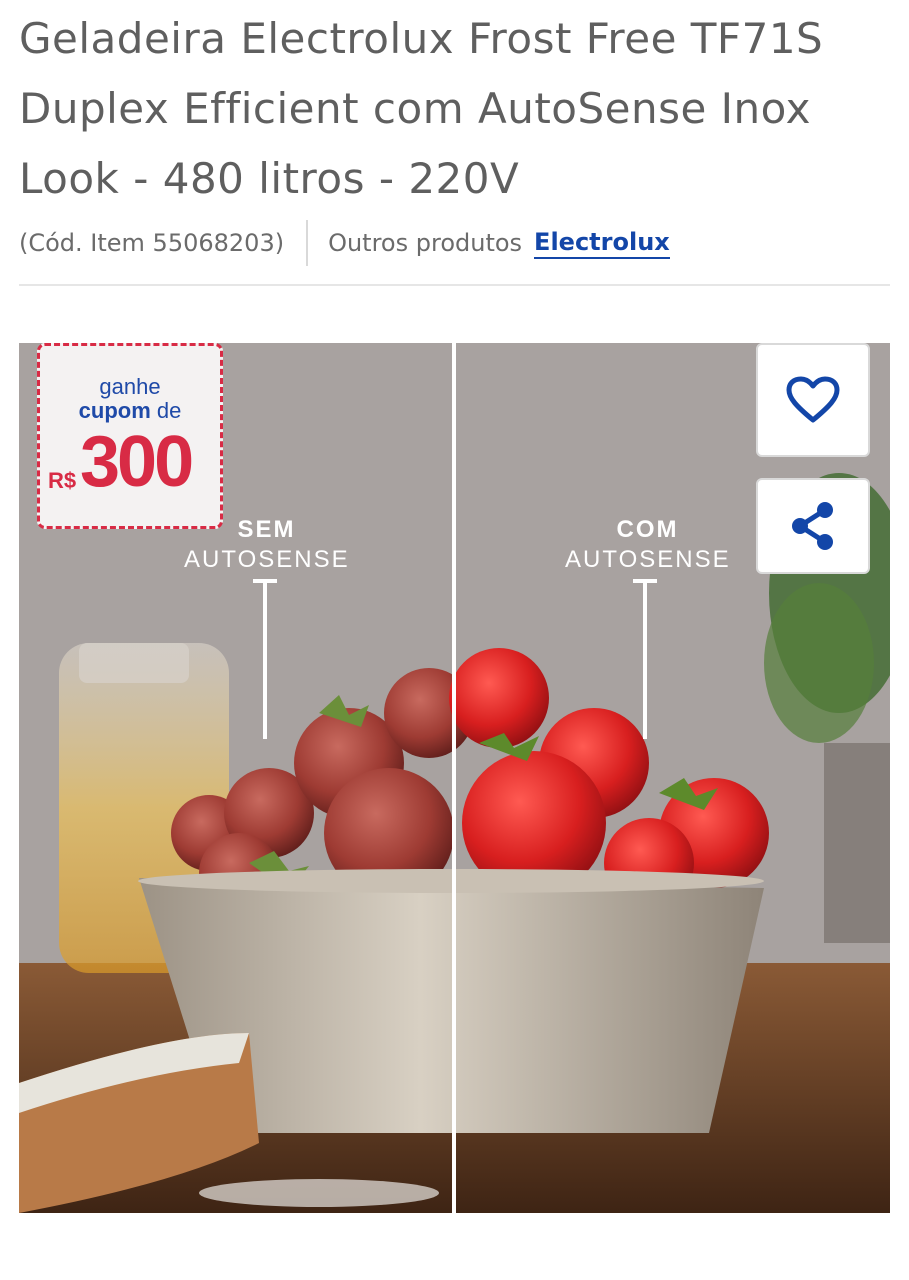 The width and height of the screenshot is (909, 1280). Describe the element at coordinates (62, 480) in the screenshot. I see `coupon-currency: R$` at that location.